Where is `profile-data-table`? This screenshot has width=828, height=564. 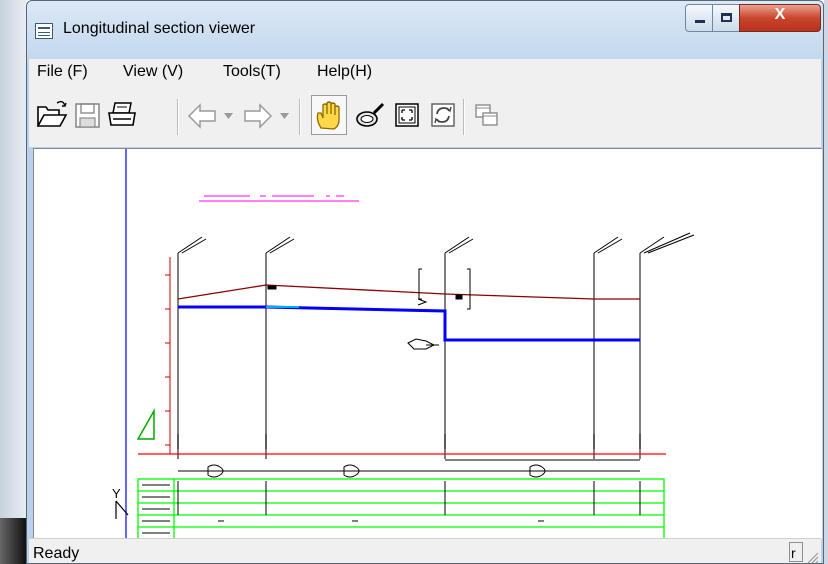
profile-data-table is located at coordinates (401, 508).